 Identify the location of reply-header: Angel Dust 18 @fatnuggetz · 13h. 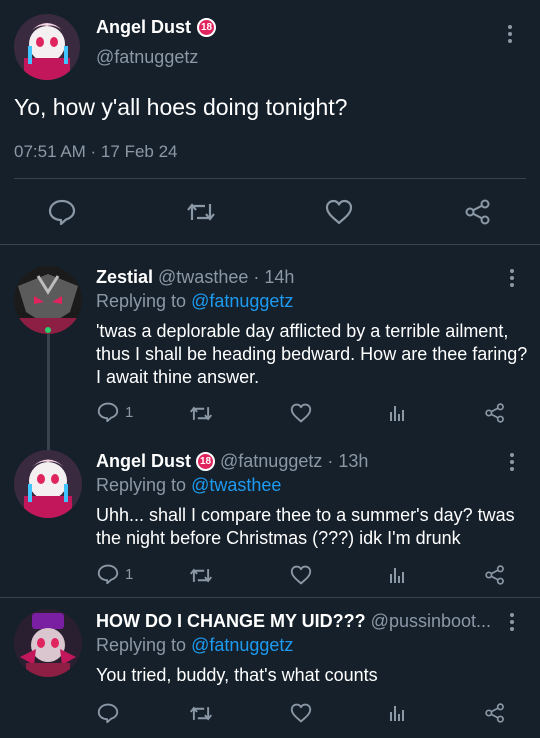
(232, 461).